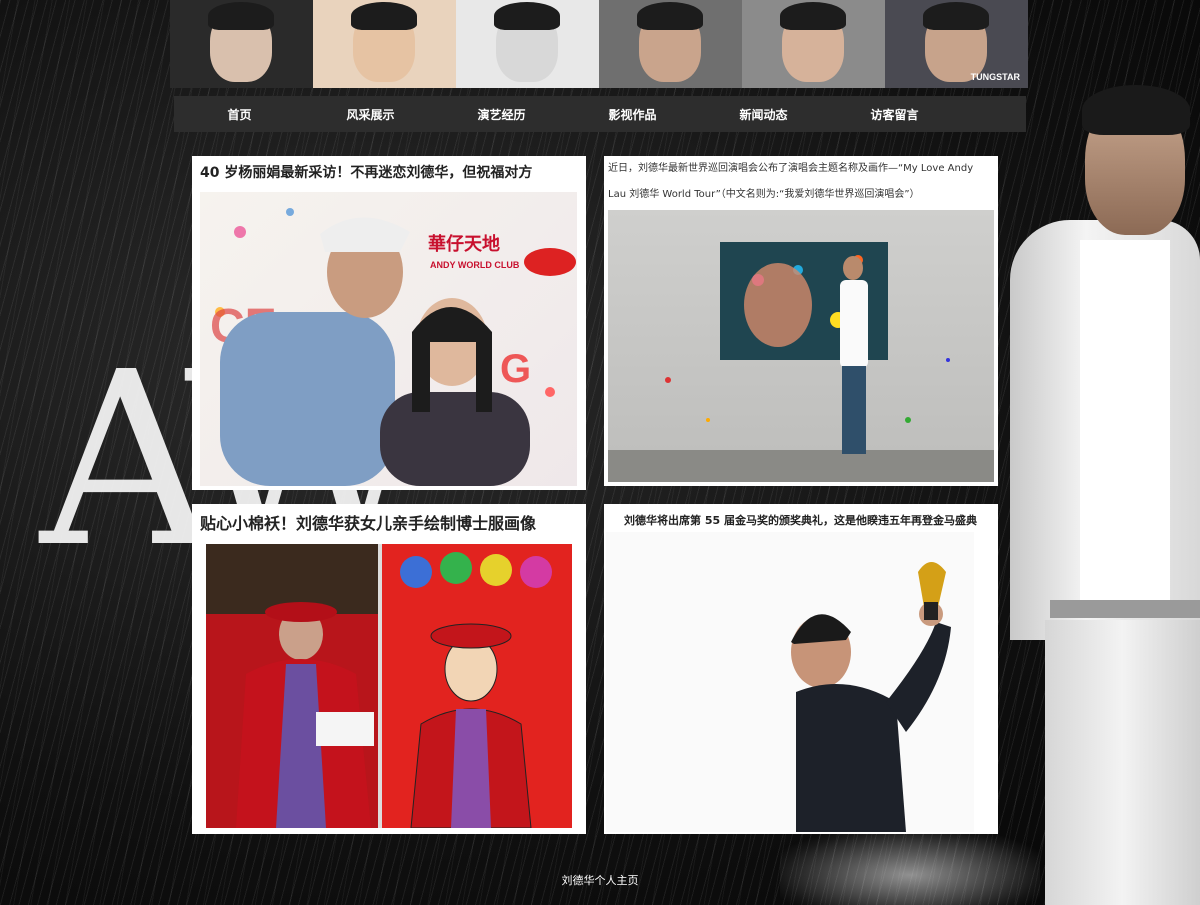 This screenshot has height=905, width=1200. Describe the element at coordinates (995, 77) in the screenshot. I see `photo-logo-text: TUNGSTAR` at that location.